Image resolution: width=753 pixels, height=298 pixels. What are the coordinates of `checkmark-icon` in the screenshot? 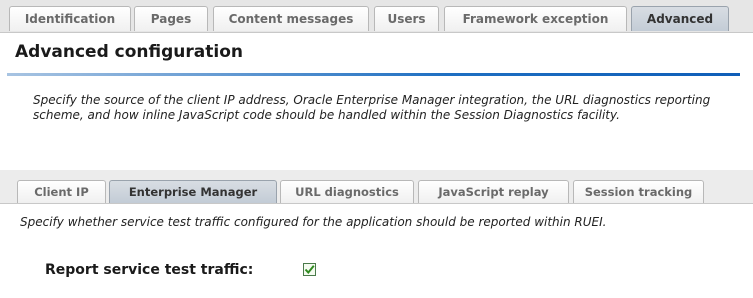 It's located at (309, 270).